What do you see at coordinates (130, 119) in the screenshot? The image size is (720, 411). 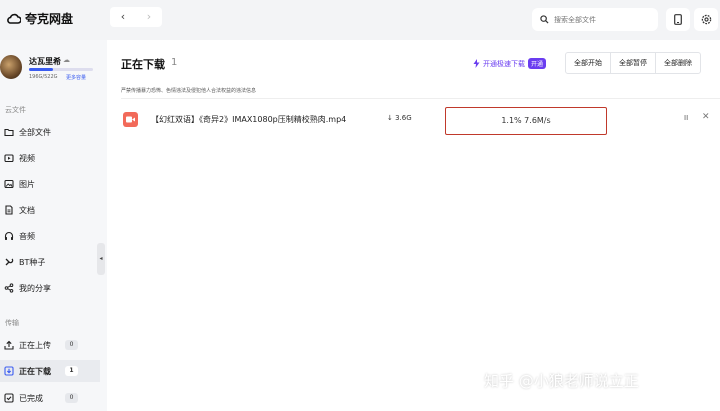 I see `video-file-icon` at bounding box center [130, 119].